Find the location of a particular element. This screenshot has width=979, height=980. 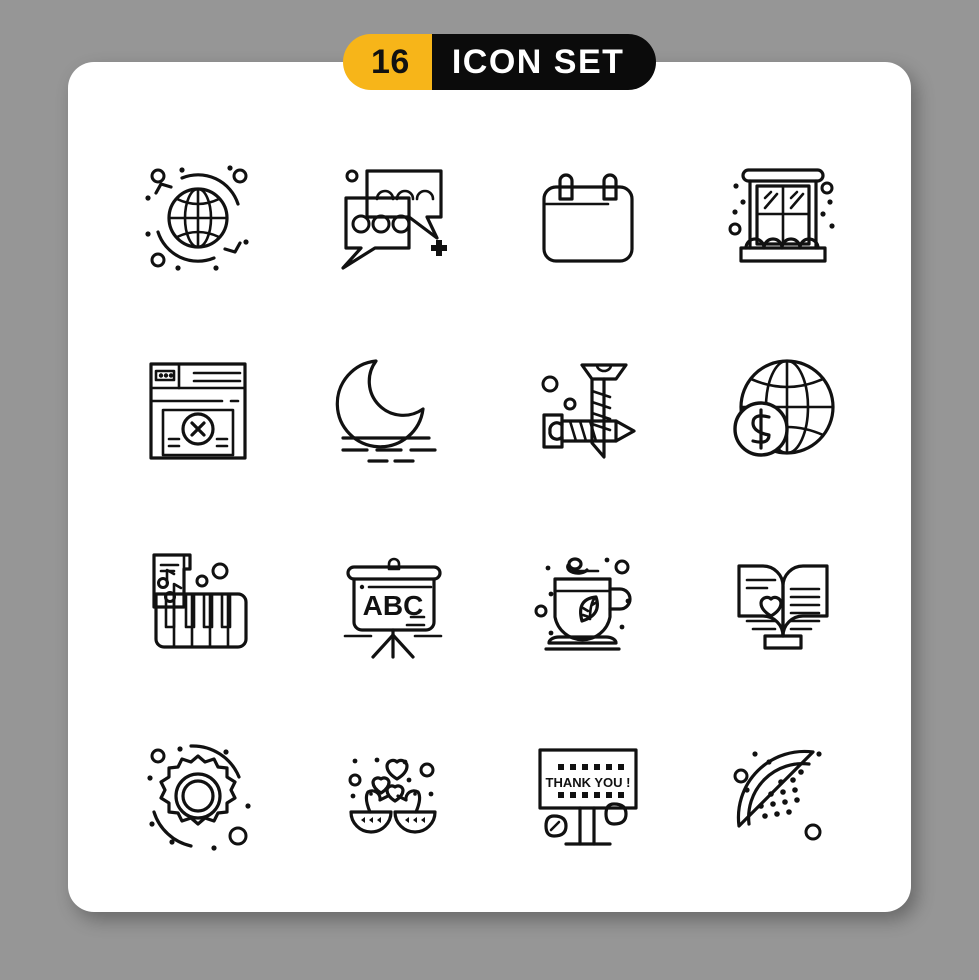

icon-cell-tea-cup is located at coordinates (587, 603).